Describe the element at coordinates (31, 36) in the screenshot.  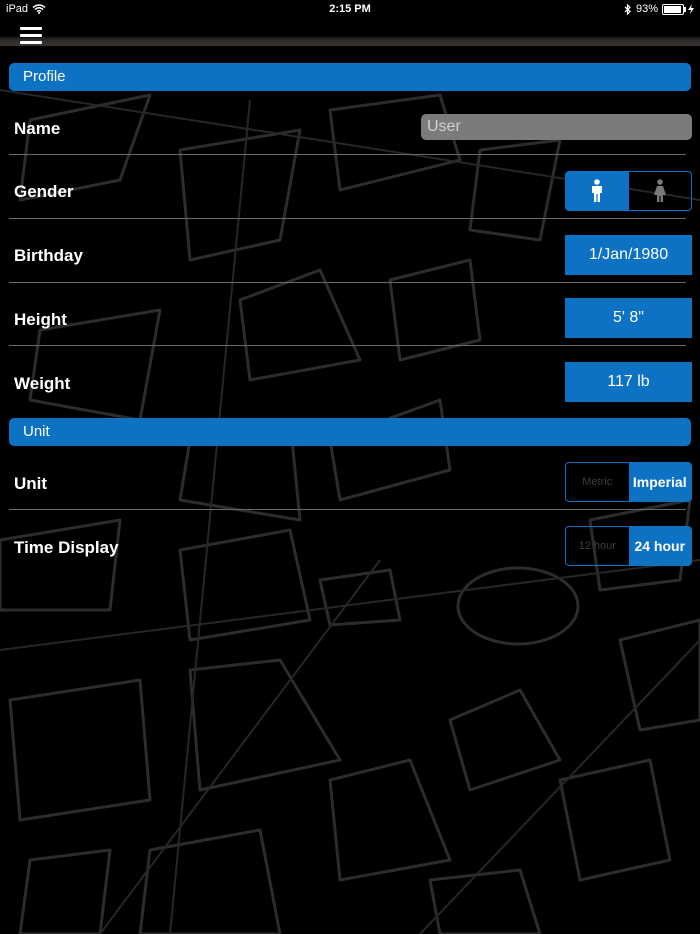
I see `hamburger-icon` at that location.